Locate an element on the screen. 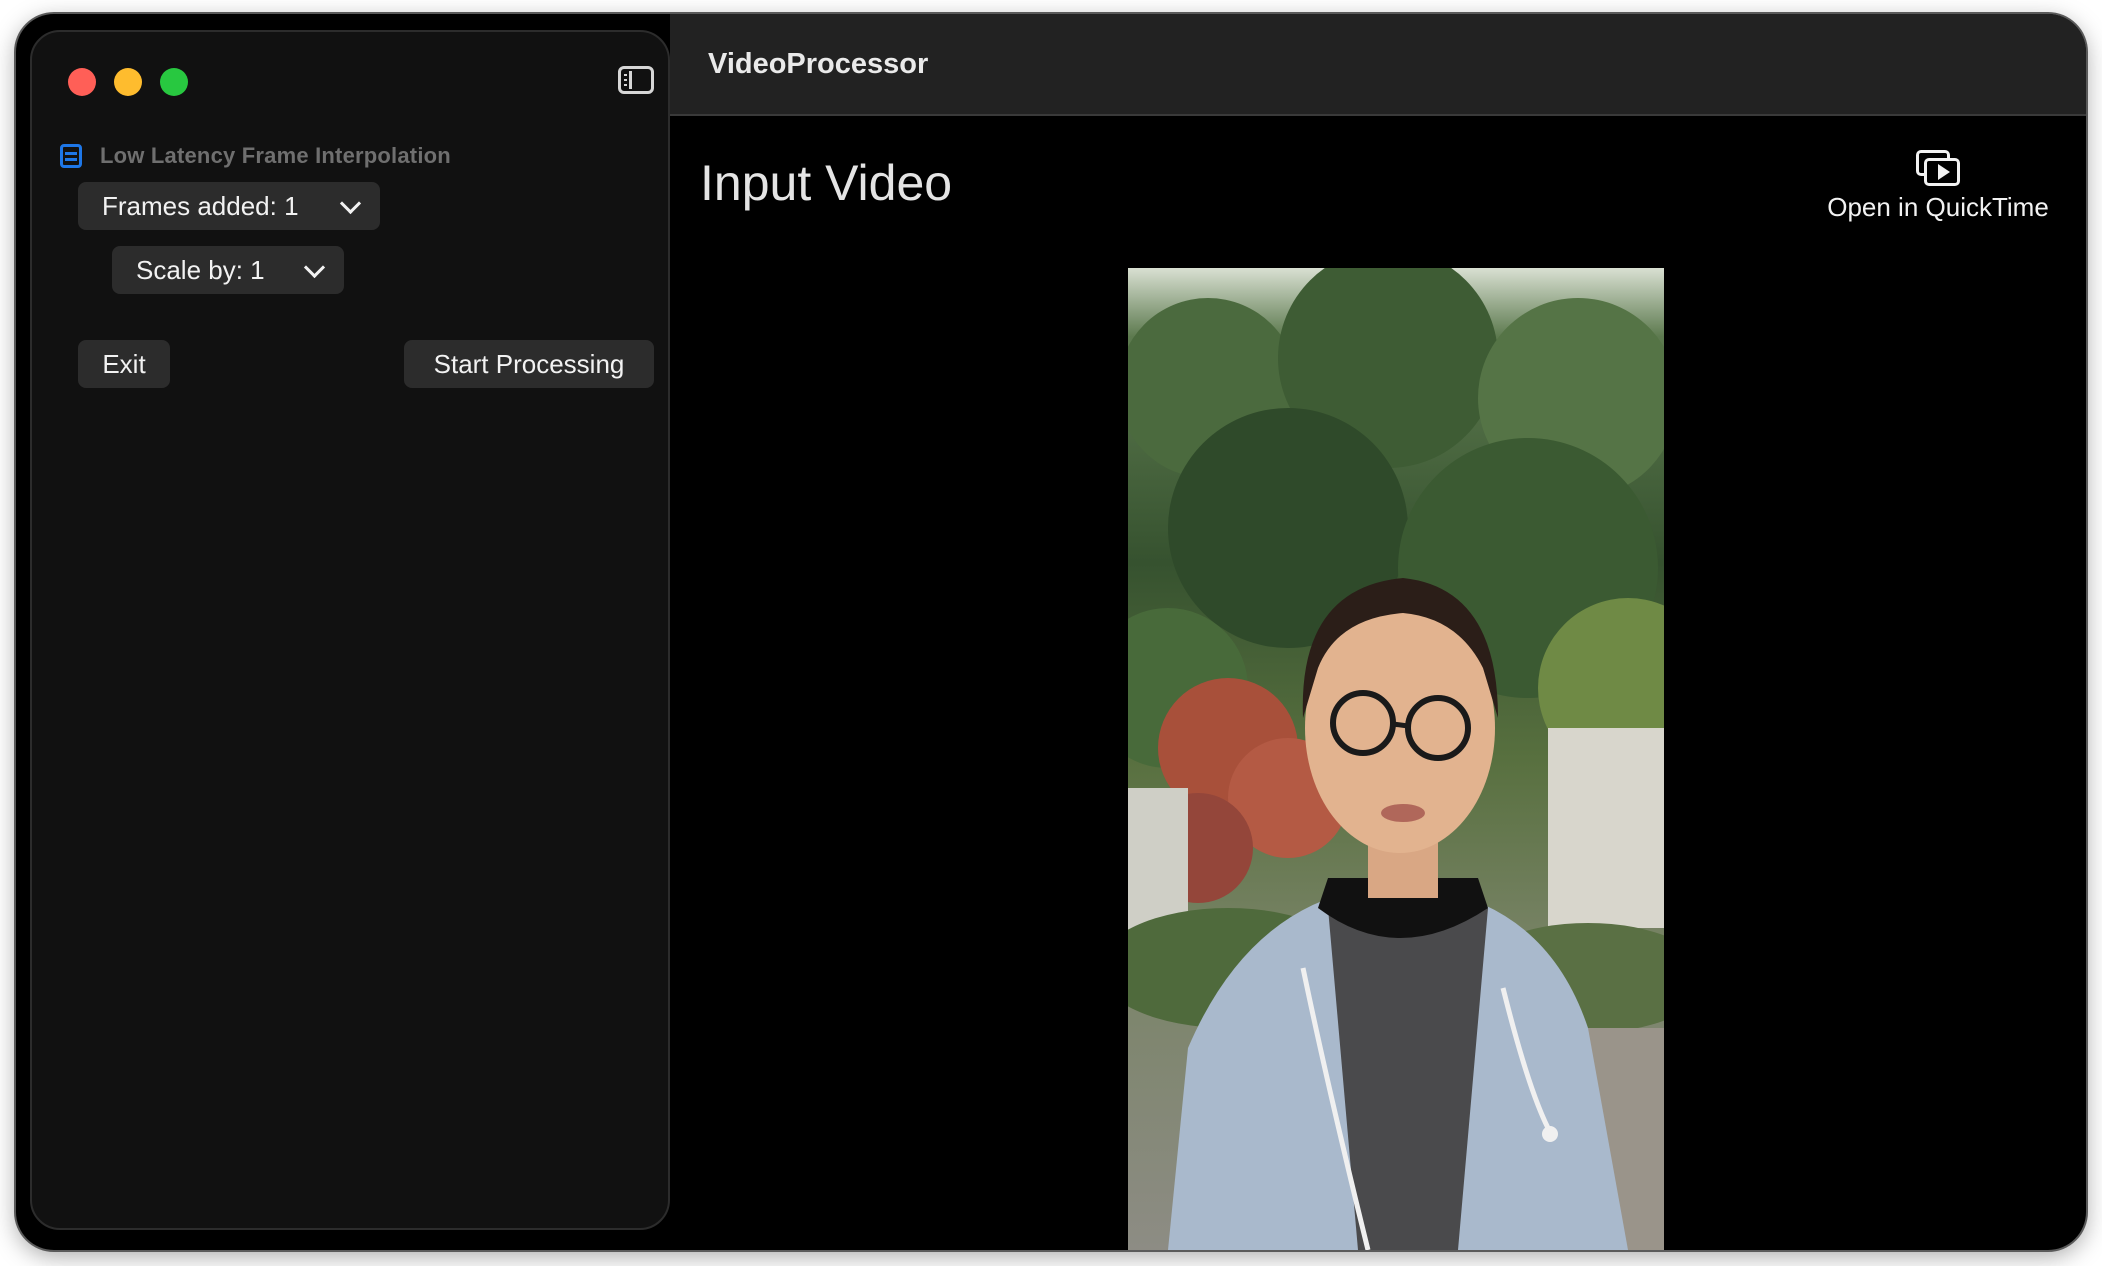 Image resolution: width=2102 pixels, height=1266 pixels. film-icon is located at coordinates (71, 156).